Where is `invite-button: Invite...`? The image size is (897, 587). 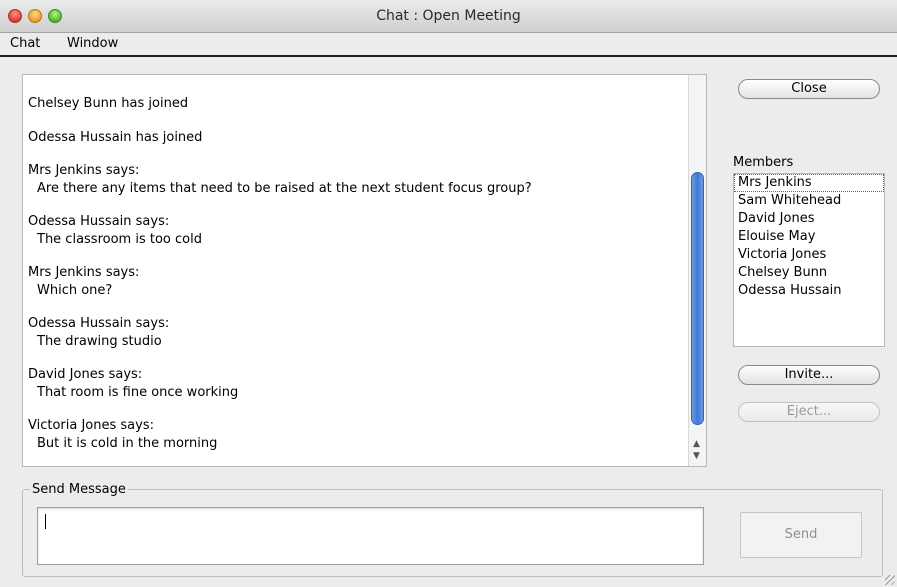 invite-button: Invite... is located at coordinates (809, 375).